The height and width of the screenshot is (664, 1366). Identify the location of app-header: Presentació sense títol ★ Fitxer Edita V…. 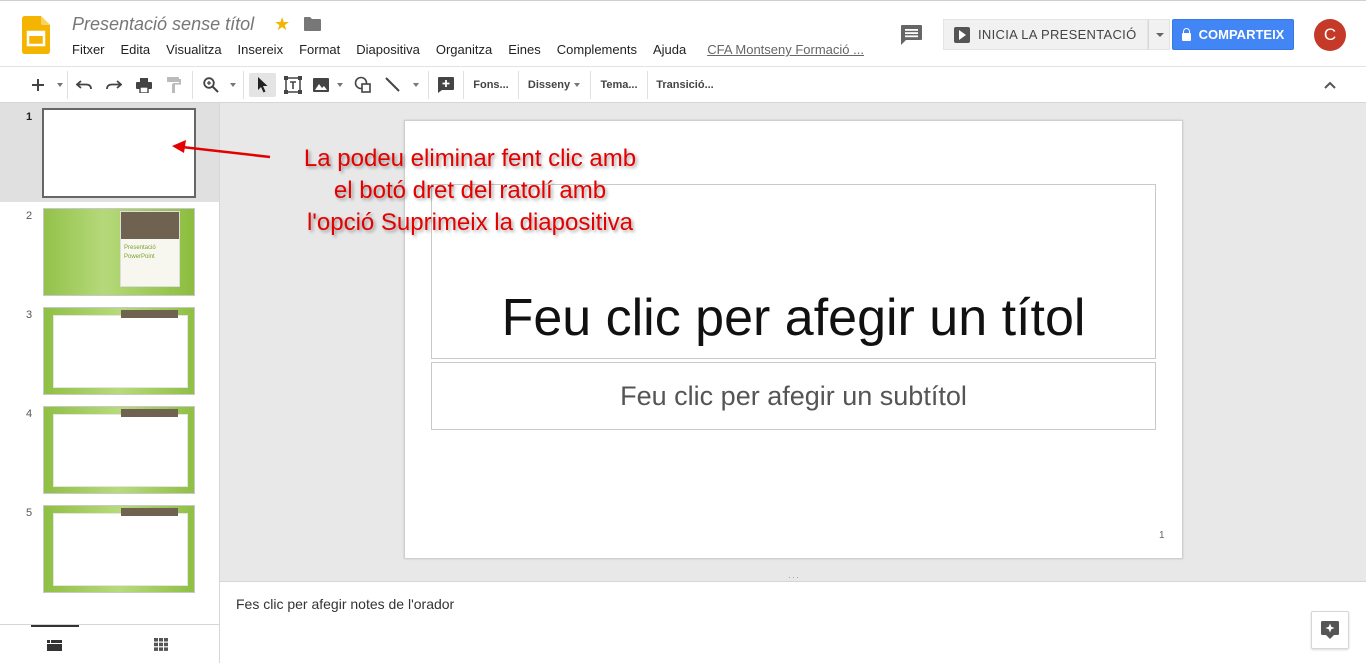
(683, 33).